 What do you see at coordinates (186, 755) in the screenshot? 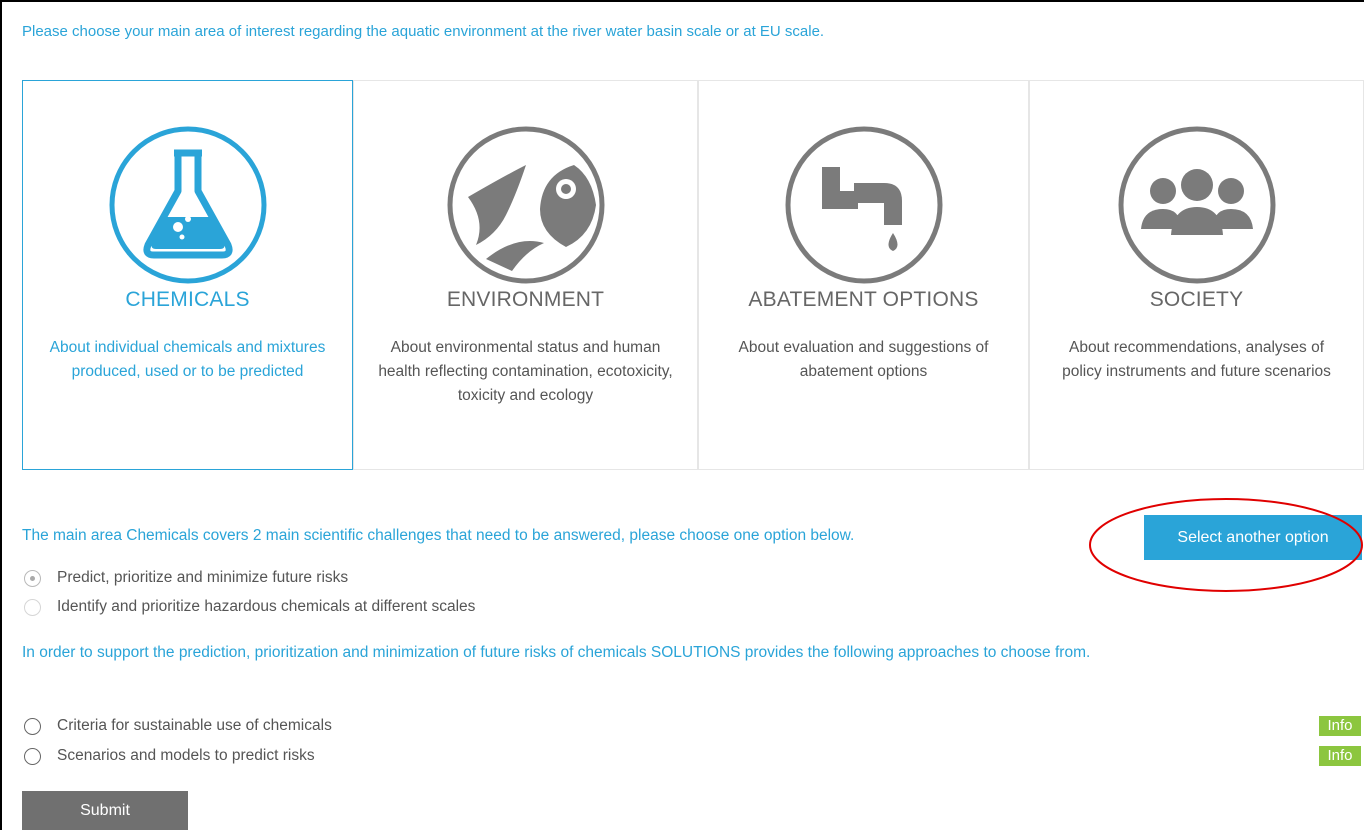
I see `radio-label: Scenarios and models to predict risks` at bounding box center [186, 755].